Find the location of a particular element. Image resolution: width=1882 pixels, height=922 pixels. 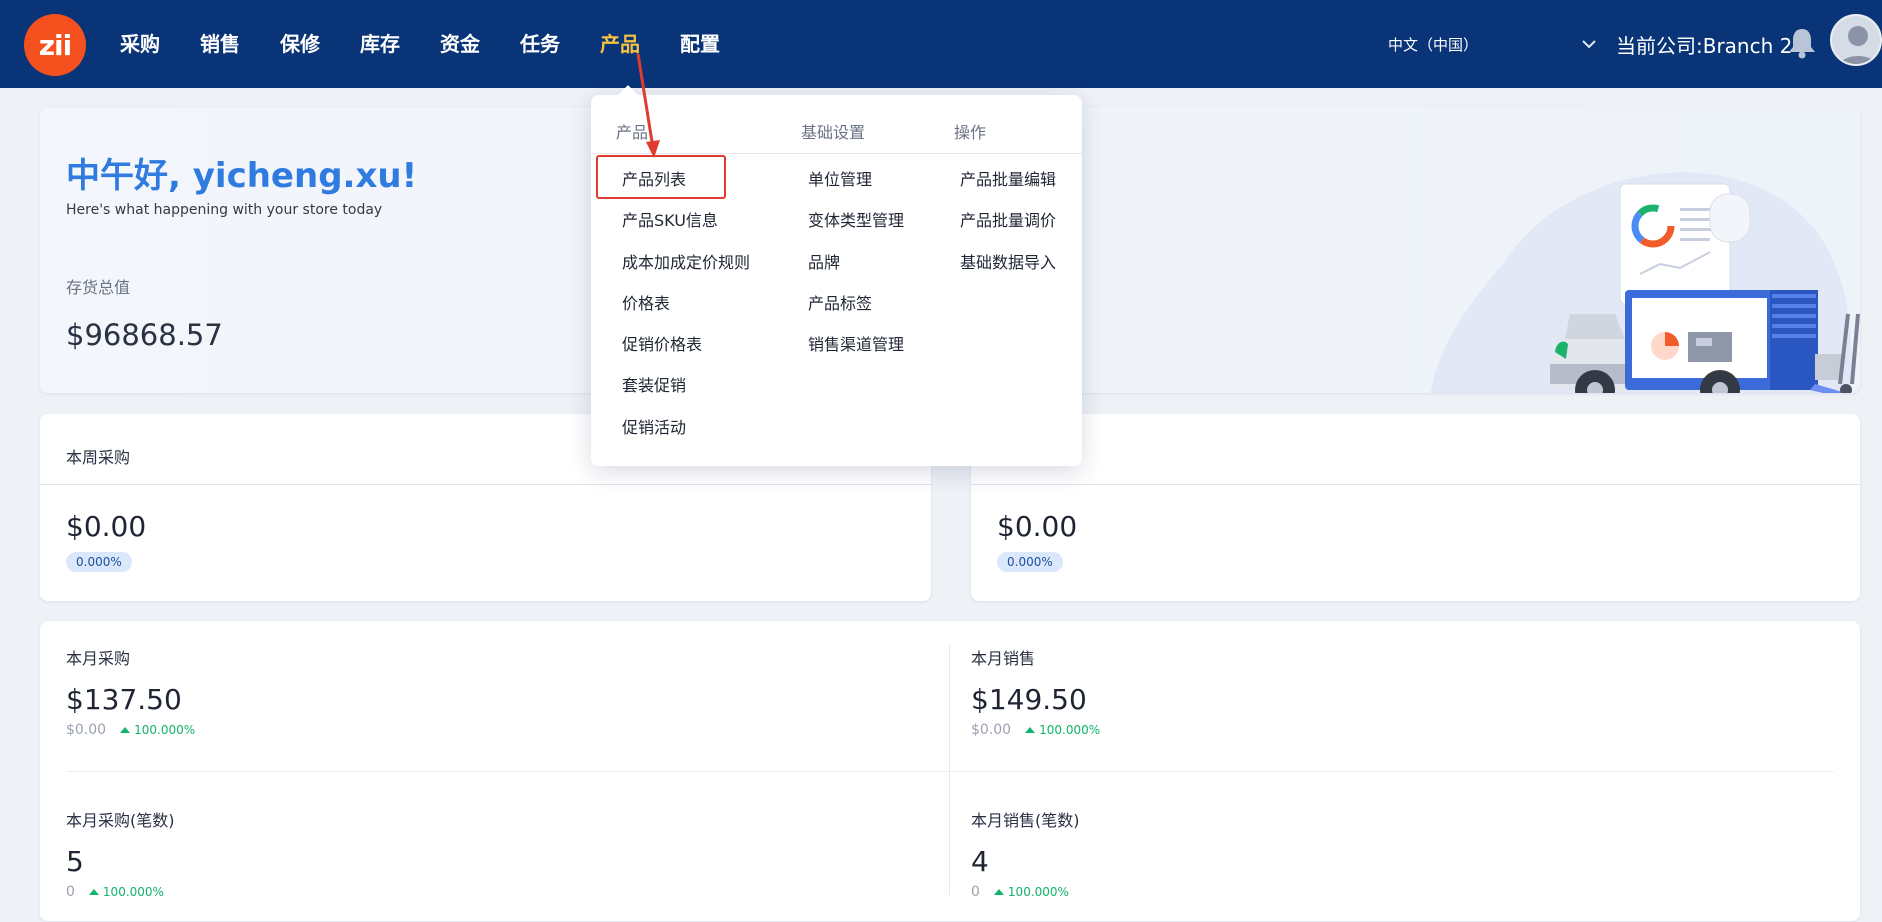

monthly-purchase-stat: 本月采购 $137.50 $0.00 100.000% is located at coordinates (130, 691).